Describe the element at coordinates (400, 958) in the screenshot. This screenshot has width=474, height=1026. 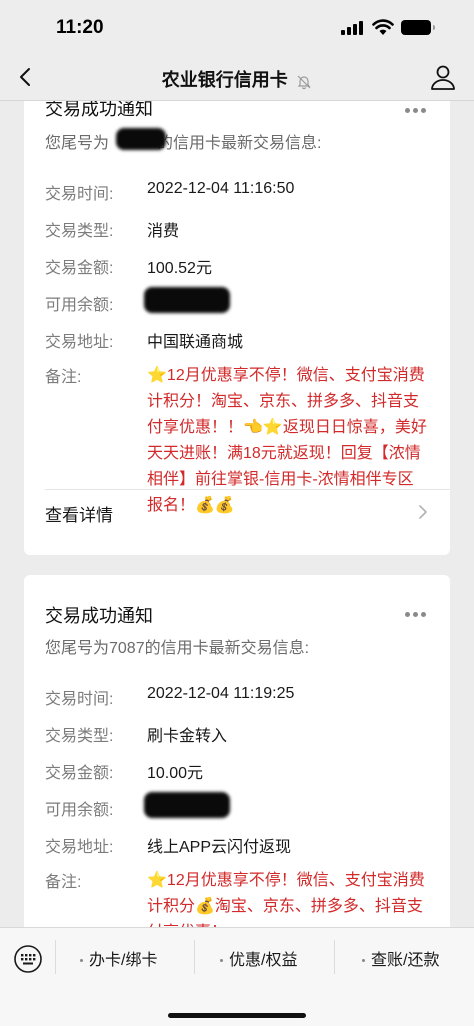
I see `menu-item-bill: 查账/还款` at that location.